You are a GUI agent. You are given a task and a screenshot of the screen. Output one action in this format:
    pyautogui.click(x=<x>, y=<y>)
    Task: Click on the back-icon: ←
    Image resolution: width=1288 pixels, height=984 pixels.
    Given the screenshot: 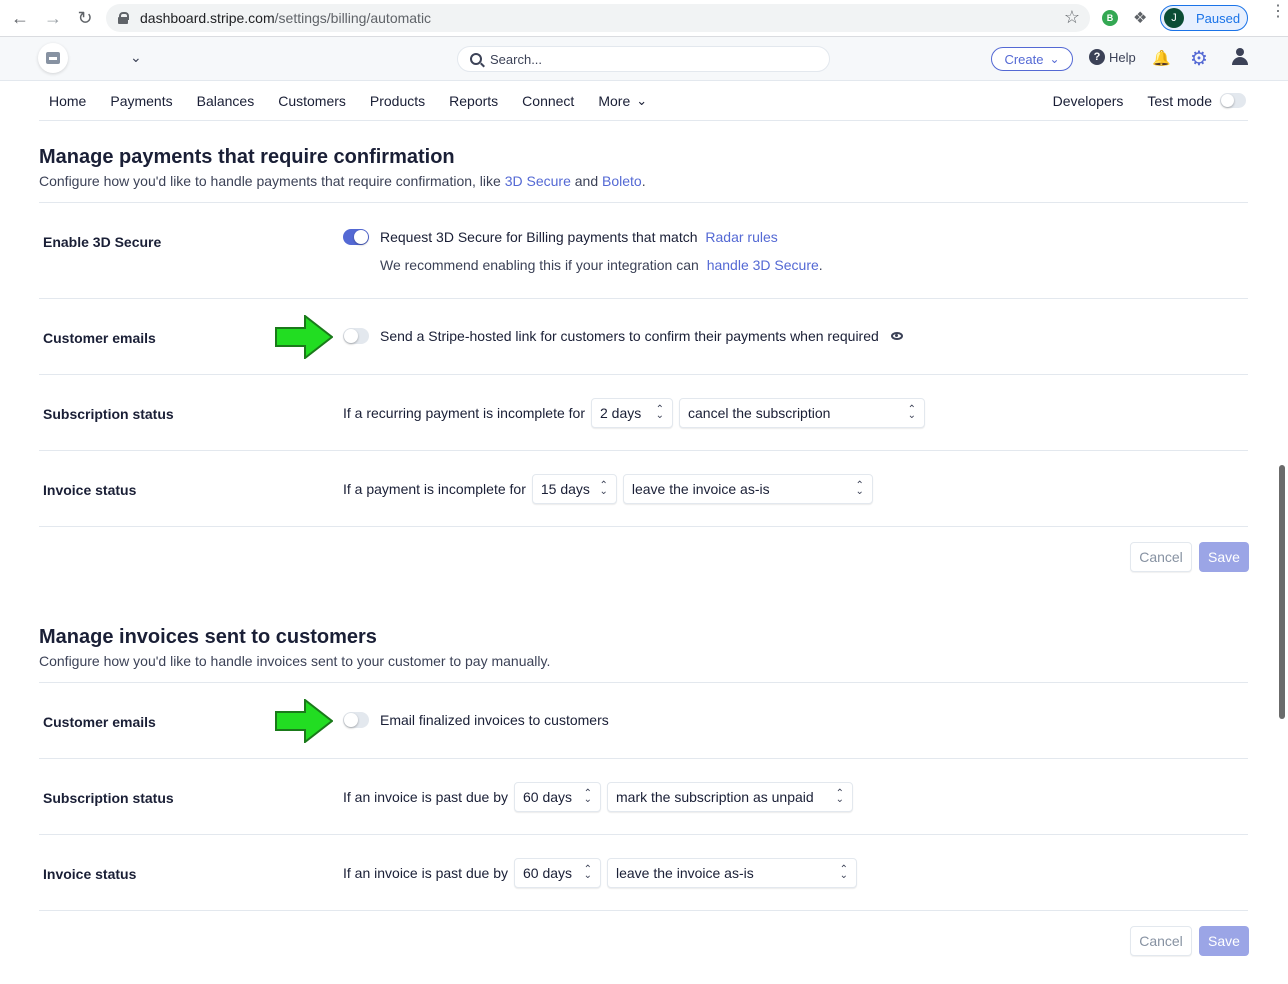 What is the action you would take?
    pyautogui.click(x=20, y=18)
    